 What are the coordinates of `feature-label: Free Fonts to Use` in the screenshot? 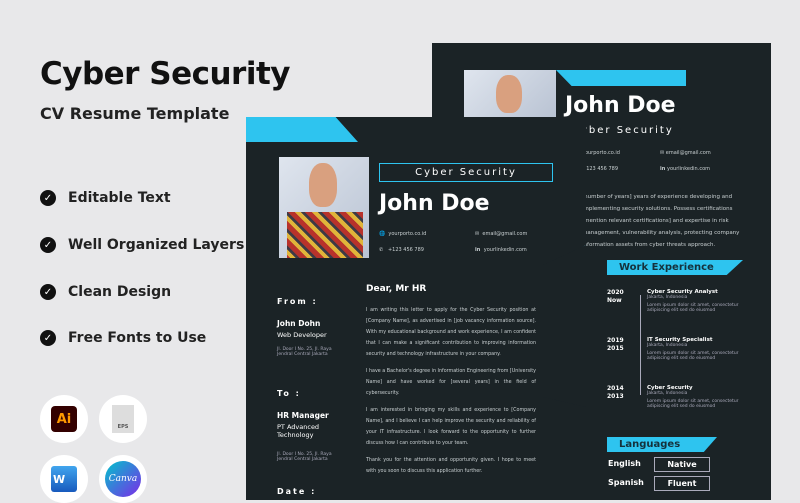 It's located at (137, 338).